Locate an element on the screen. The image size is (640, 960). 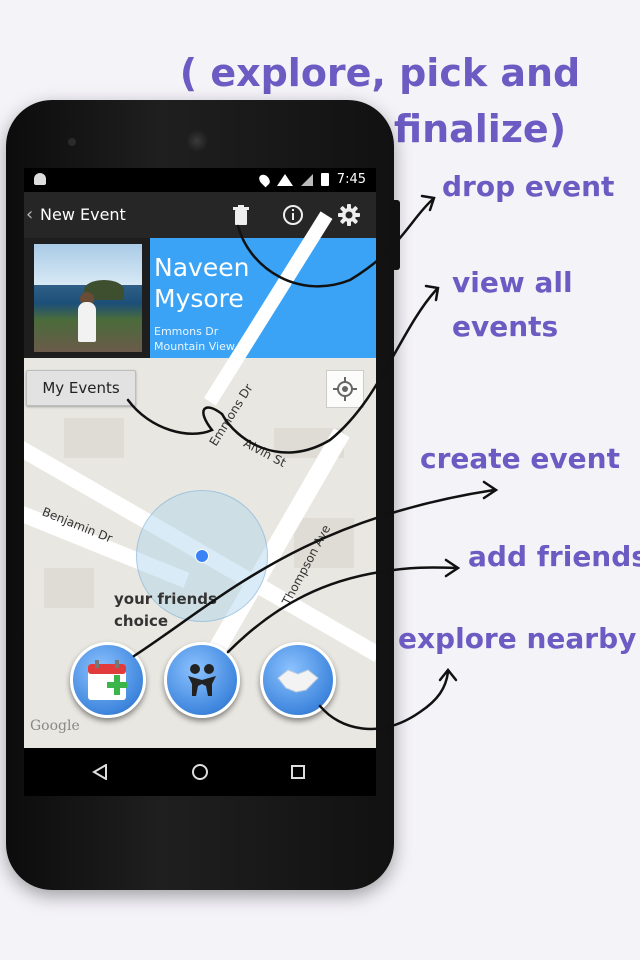
nav-home-icon is located at coordinates (200, 772).